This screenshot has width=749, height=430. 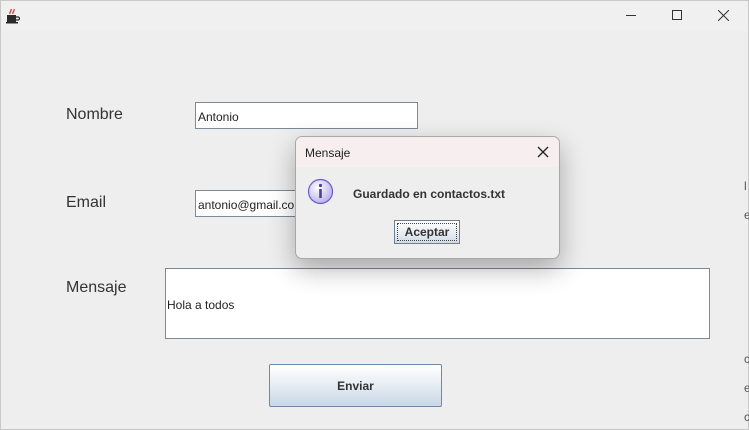 What do you see at coordinates (328, 153) in the screenshot?
I see `dialog-title: Mensaje` at bounding box center [328, 153].